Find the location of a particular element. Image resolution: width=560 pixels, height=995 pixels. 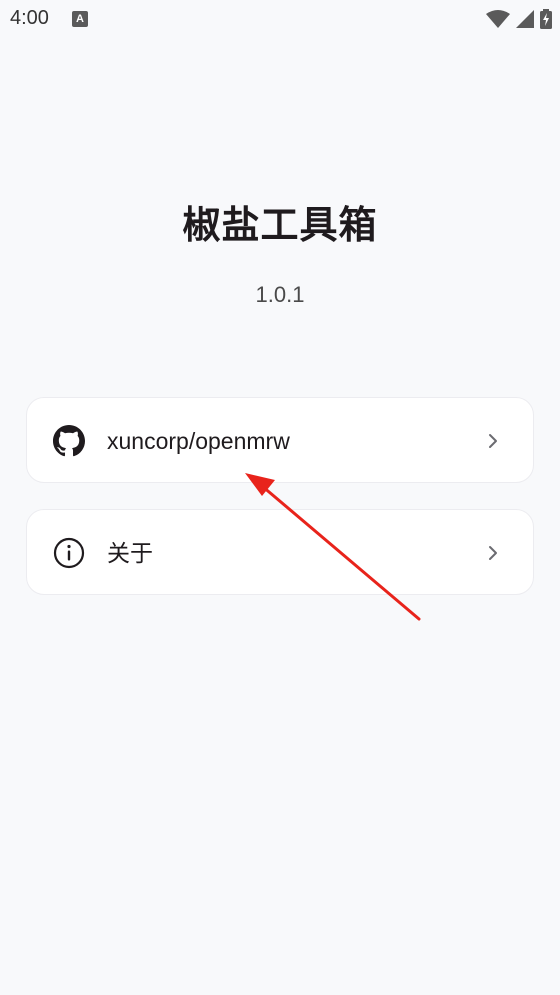

status-time: 4:00 is located at coordinates (29, 18).